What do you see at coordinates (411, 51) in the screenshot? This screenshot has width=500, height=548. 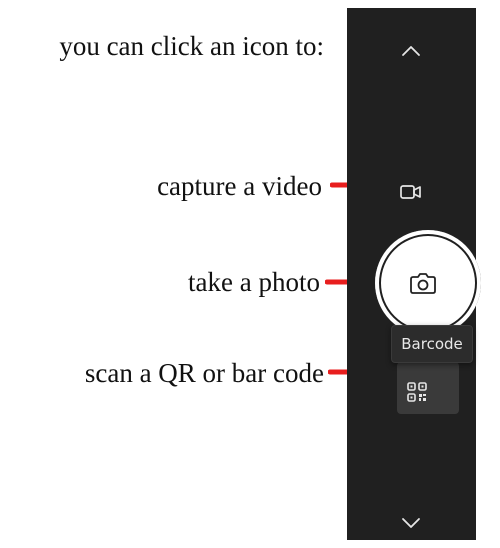 I see `chevron-up-icon` at bounding box center [411, 51].